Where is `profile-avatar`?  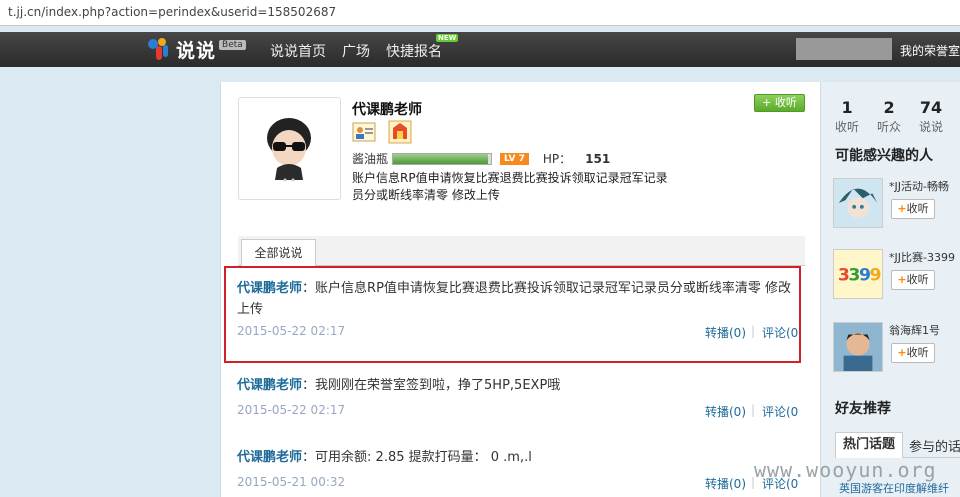 profile-avatar is located at coordinates (289, 148).